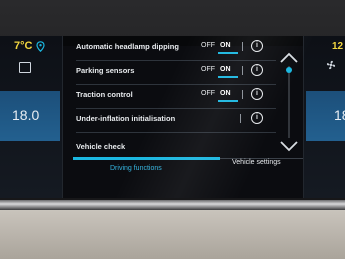 The height and width of the screenshot is (259, 345). I want to click on setting-row-under-inflation: Under-inflation initialisation i, so click(176, 121).